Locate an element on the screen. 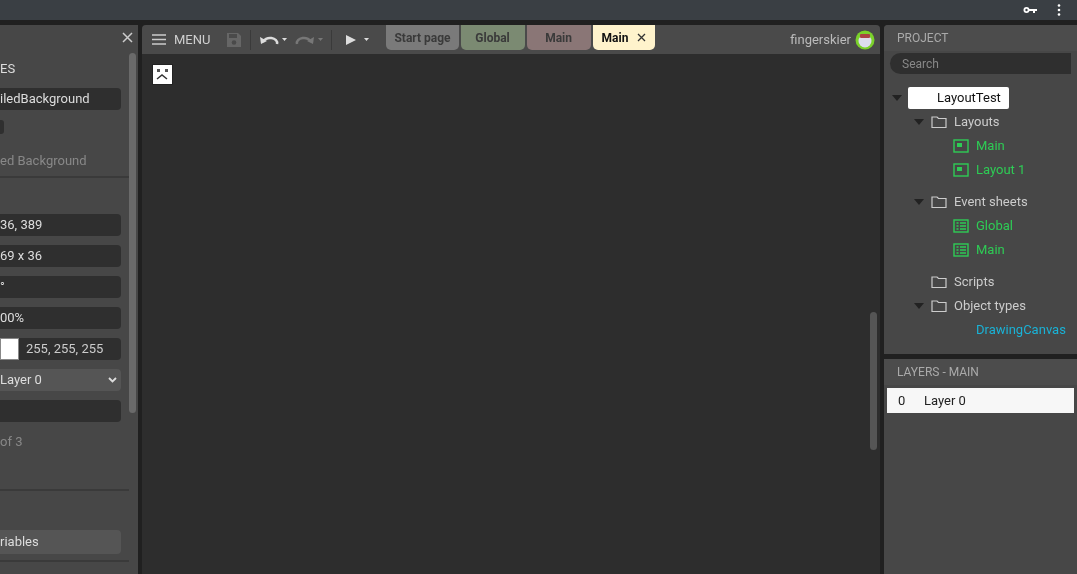  variables-button: riables is located at coordinates (60, 542).